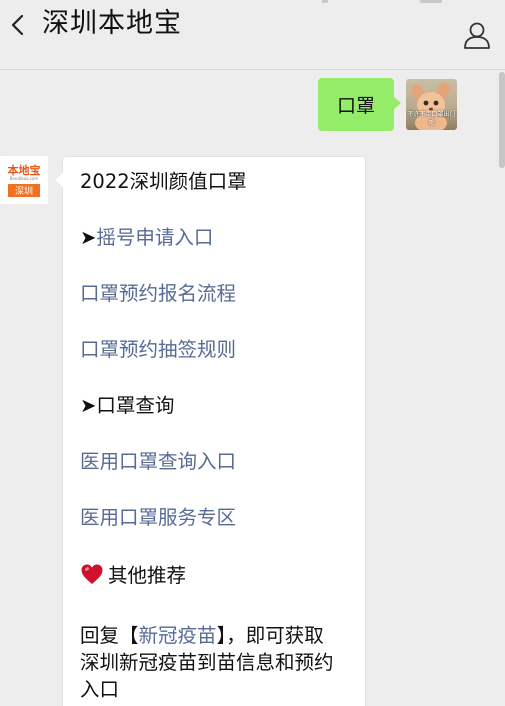 The image size is (505, 706). I want to click on recommend-heading: 其他推荐, so click(133, 576).